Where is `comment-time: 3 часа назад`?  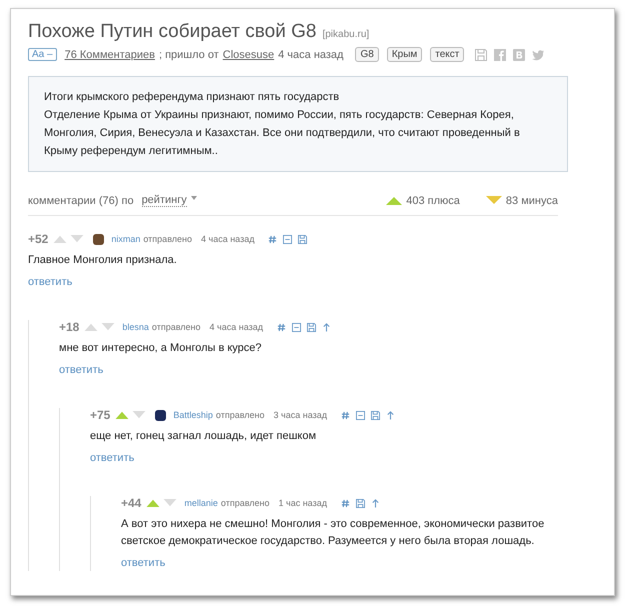 comment-time: 3 часа назад is located at coordinates (300, 415).